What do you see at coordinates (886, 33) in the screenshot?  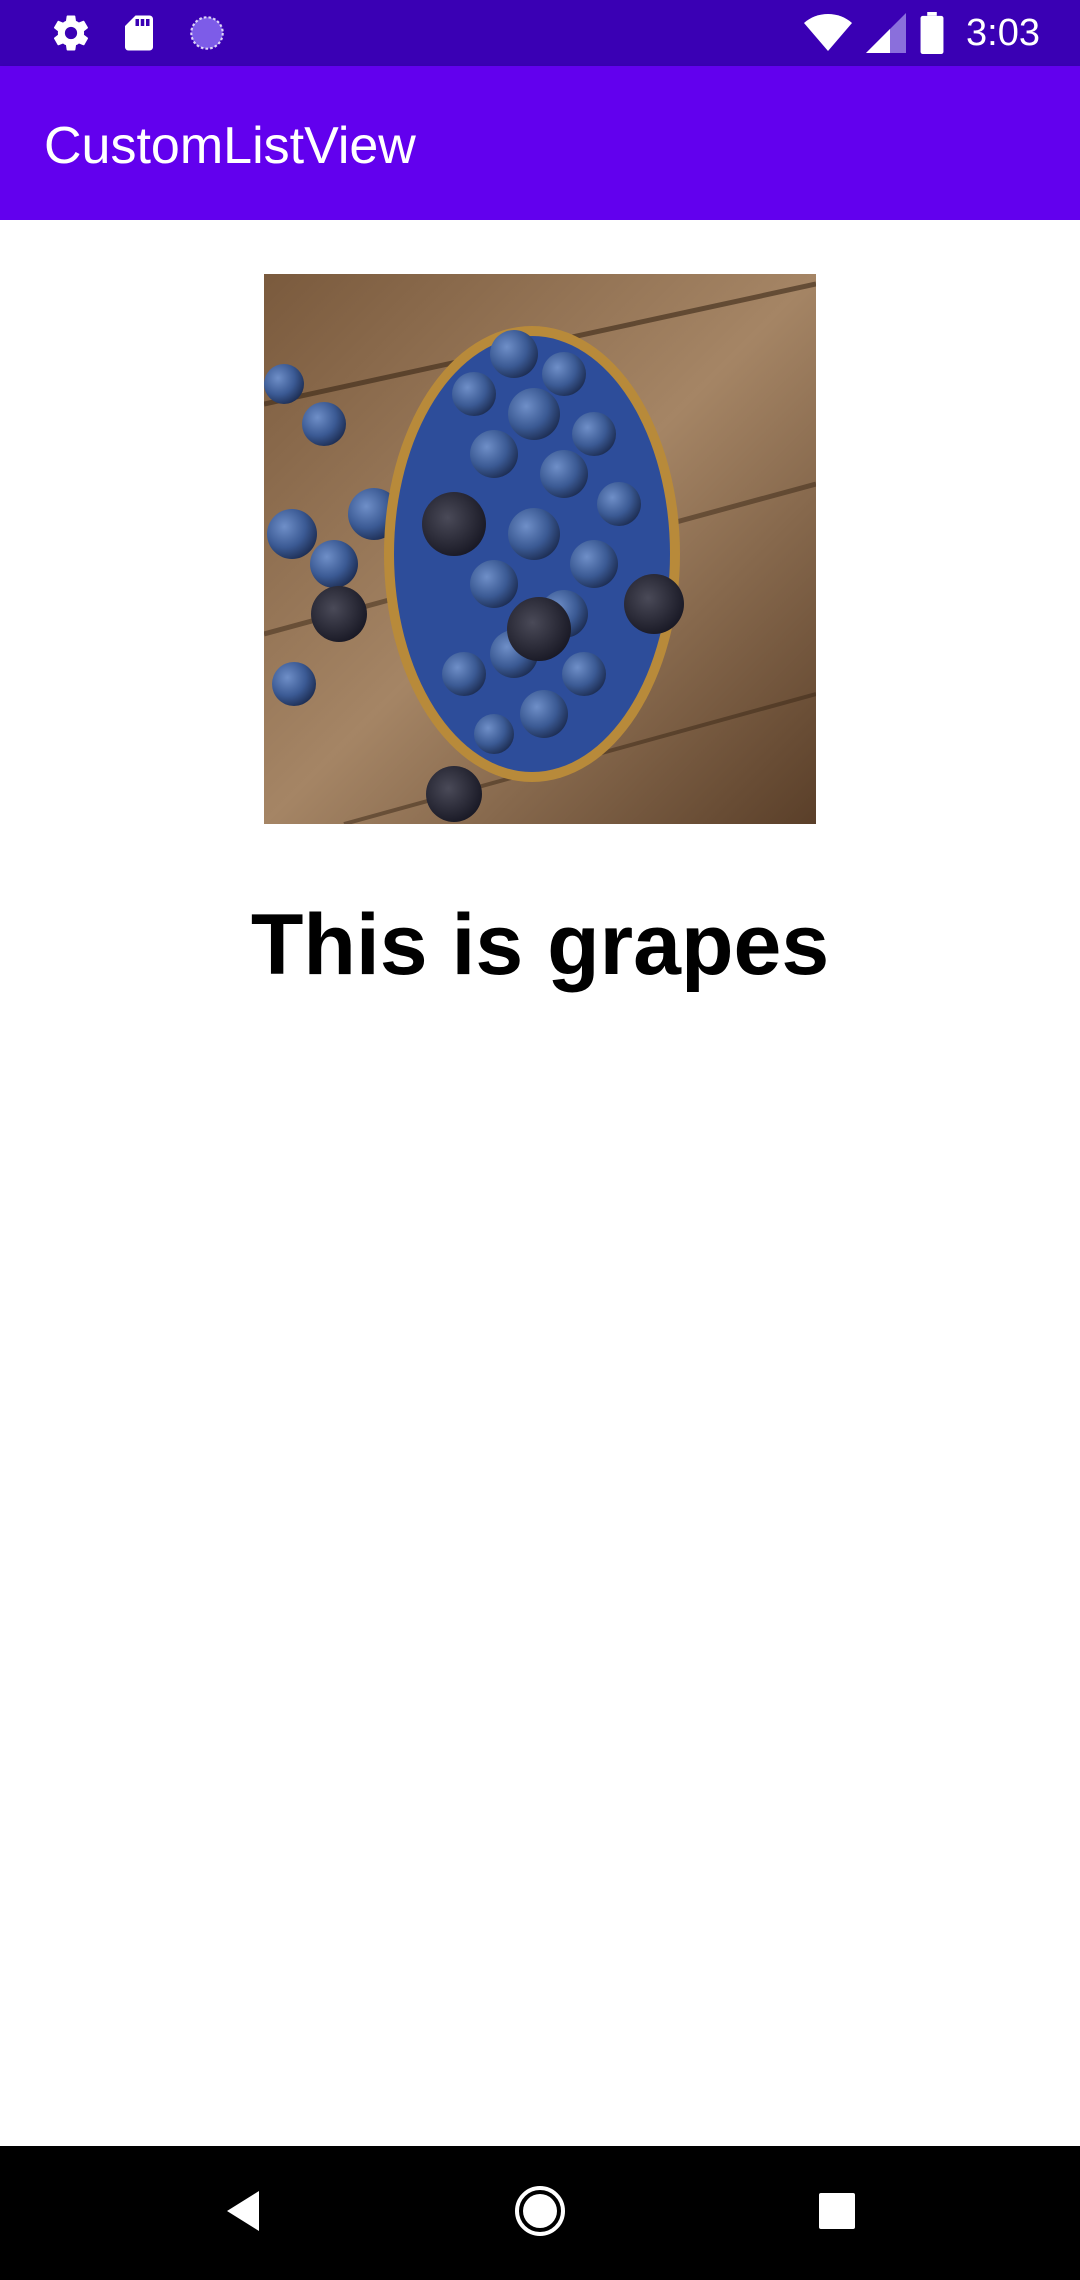 I see `cell-signal-icon` at bounding box center [886, 33].